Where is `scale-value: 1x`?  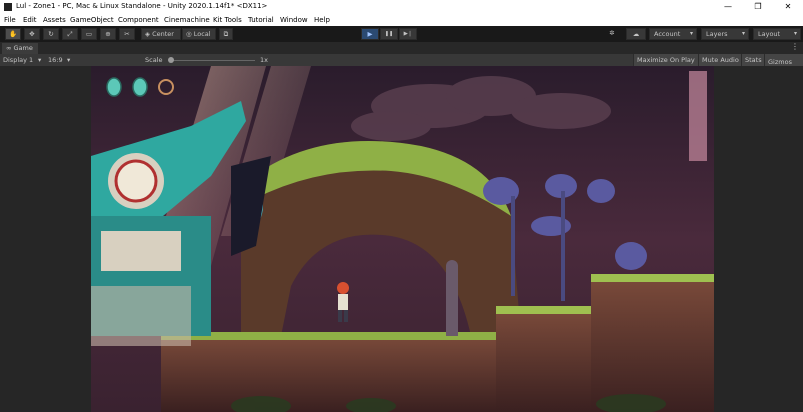
scale-value: 1x is located at coordinates (264, 60).